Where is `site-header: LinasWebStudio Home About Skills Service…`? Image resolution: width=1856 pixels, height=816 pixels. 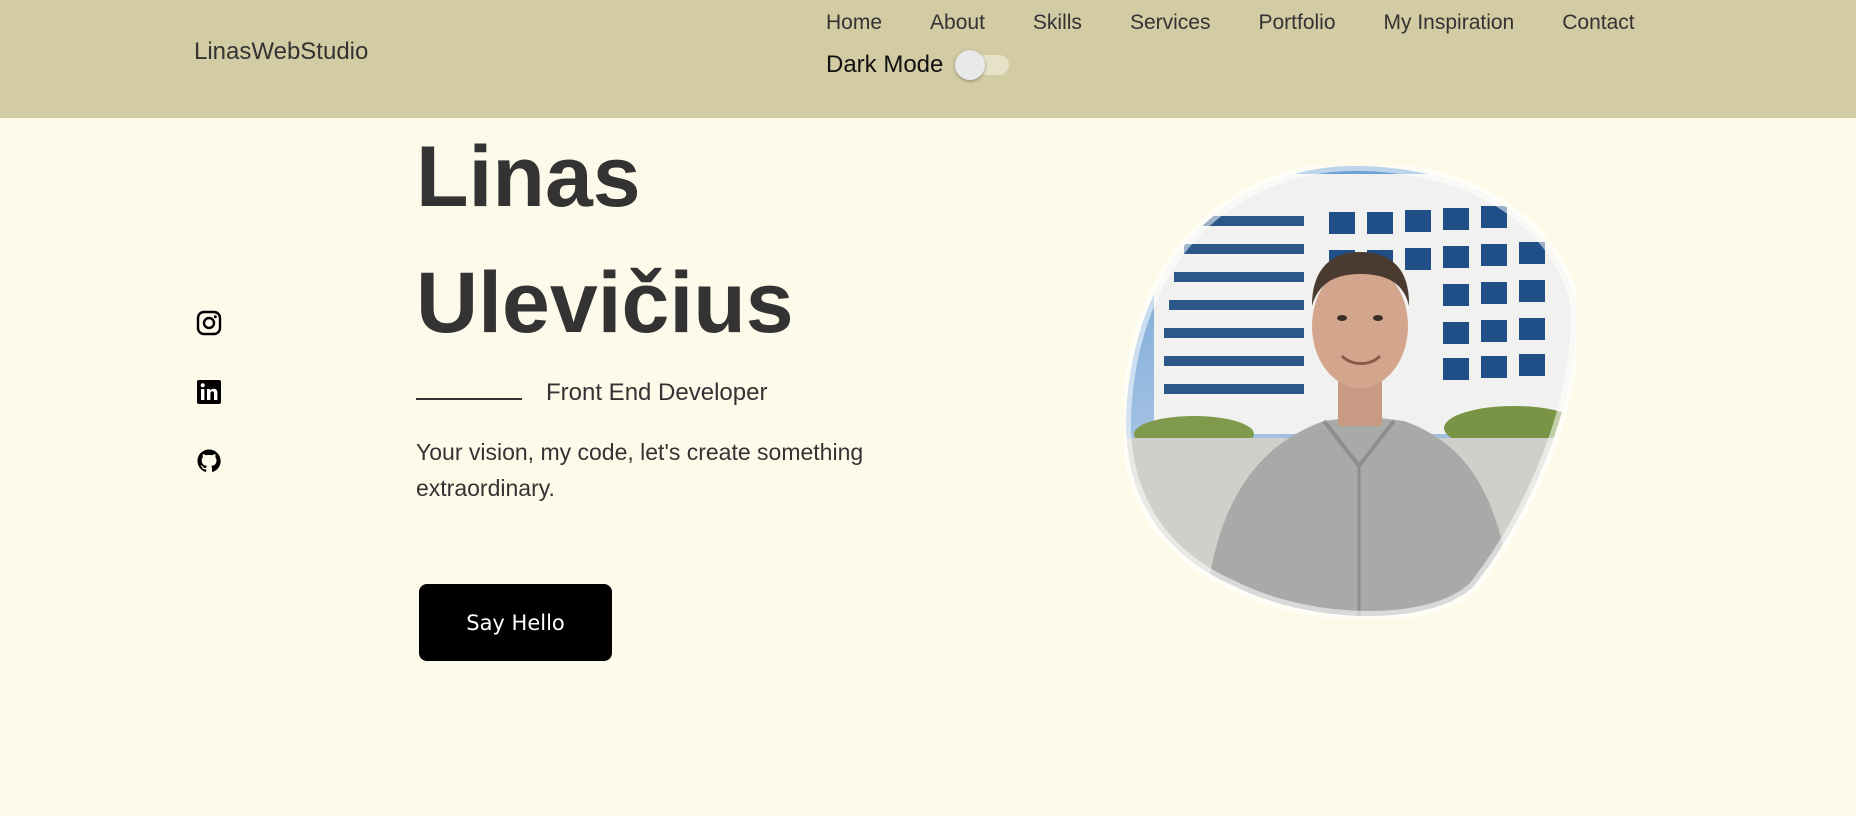 site-header: LinasWebStudio Home About Skills Service… is located at coordinates (928, 59).